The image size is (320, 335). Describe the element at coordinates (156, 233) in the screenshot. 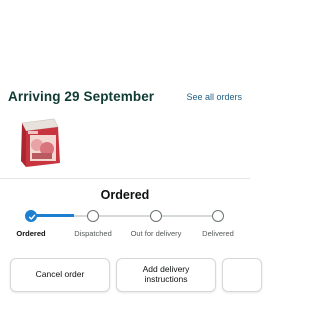

I see `step-label-out-for-delivery: Out for delivery` at that location.